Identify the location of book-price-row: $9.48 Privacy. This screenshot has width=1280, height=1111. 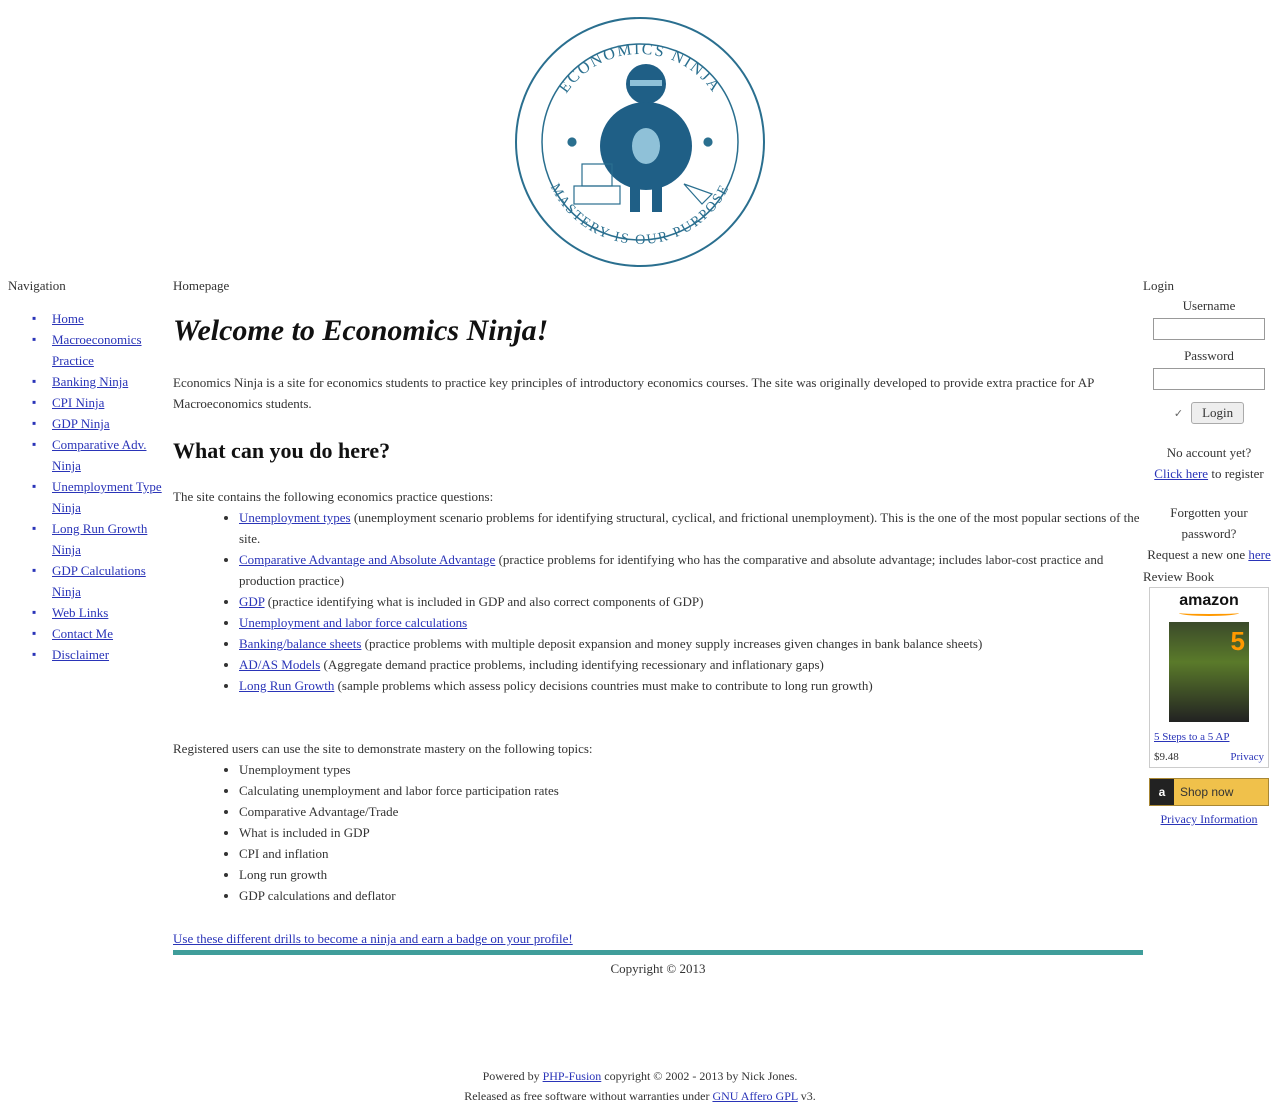
(1209, 757).